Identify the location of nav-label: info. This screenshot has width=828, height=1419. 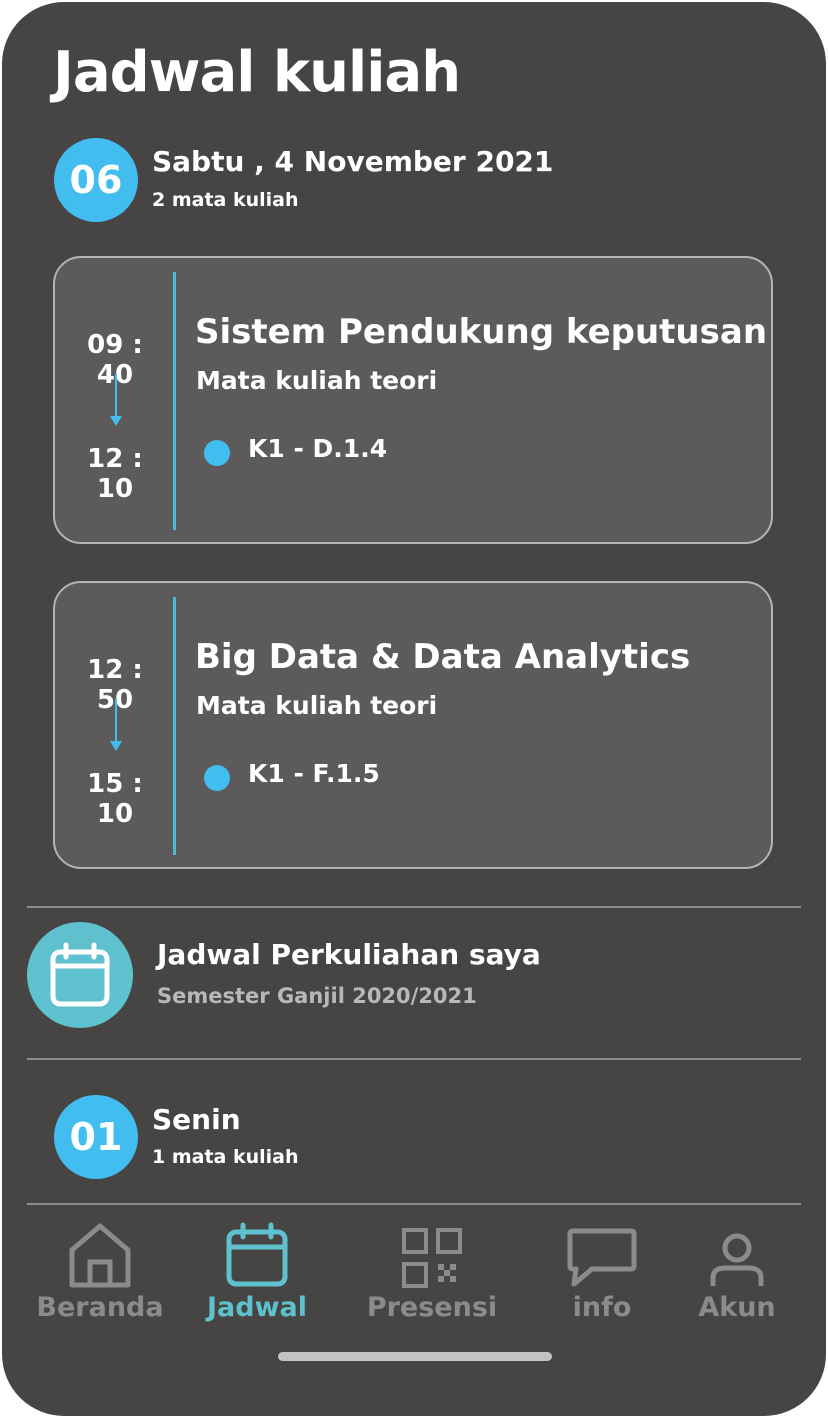
(602, 1307).